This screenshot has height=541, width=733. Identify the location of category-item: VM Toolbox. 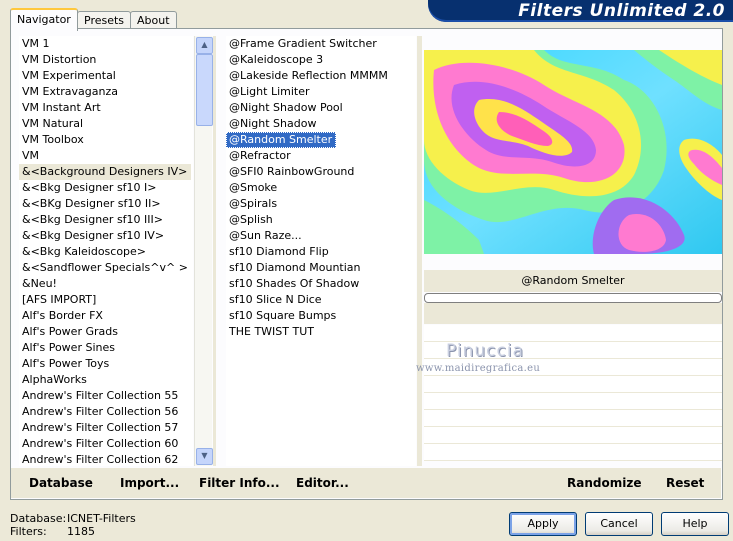
(106, 140).